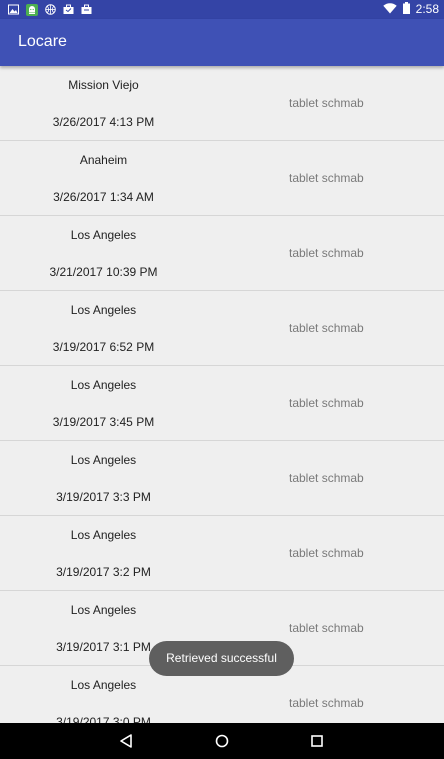 The height and width of the screenshot is (759, 444). I want to click on date-label: 3/26/2017 1:34 AM, so click(103, 197).